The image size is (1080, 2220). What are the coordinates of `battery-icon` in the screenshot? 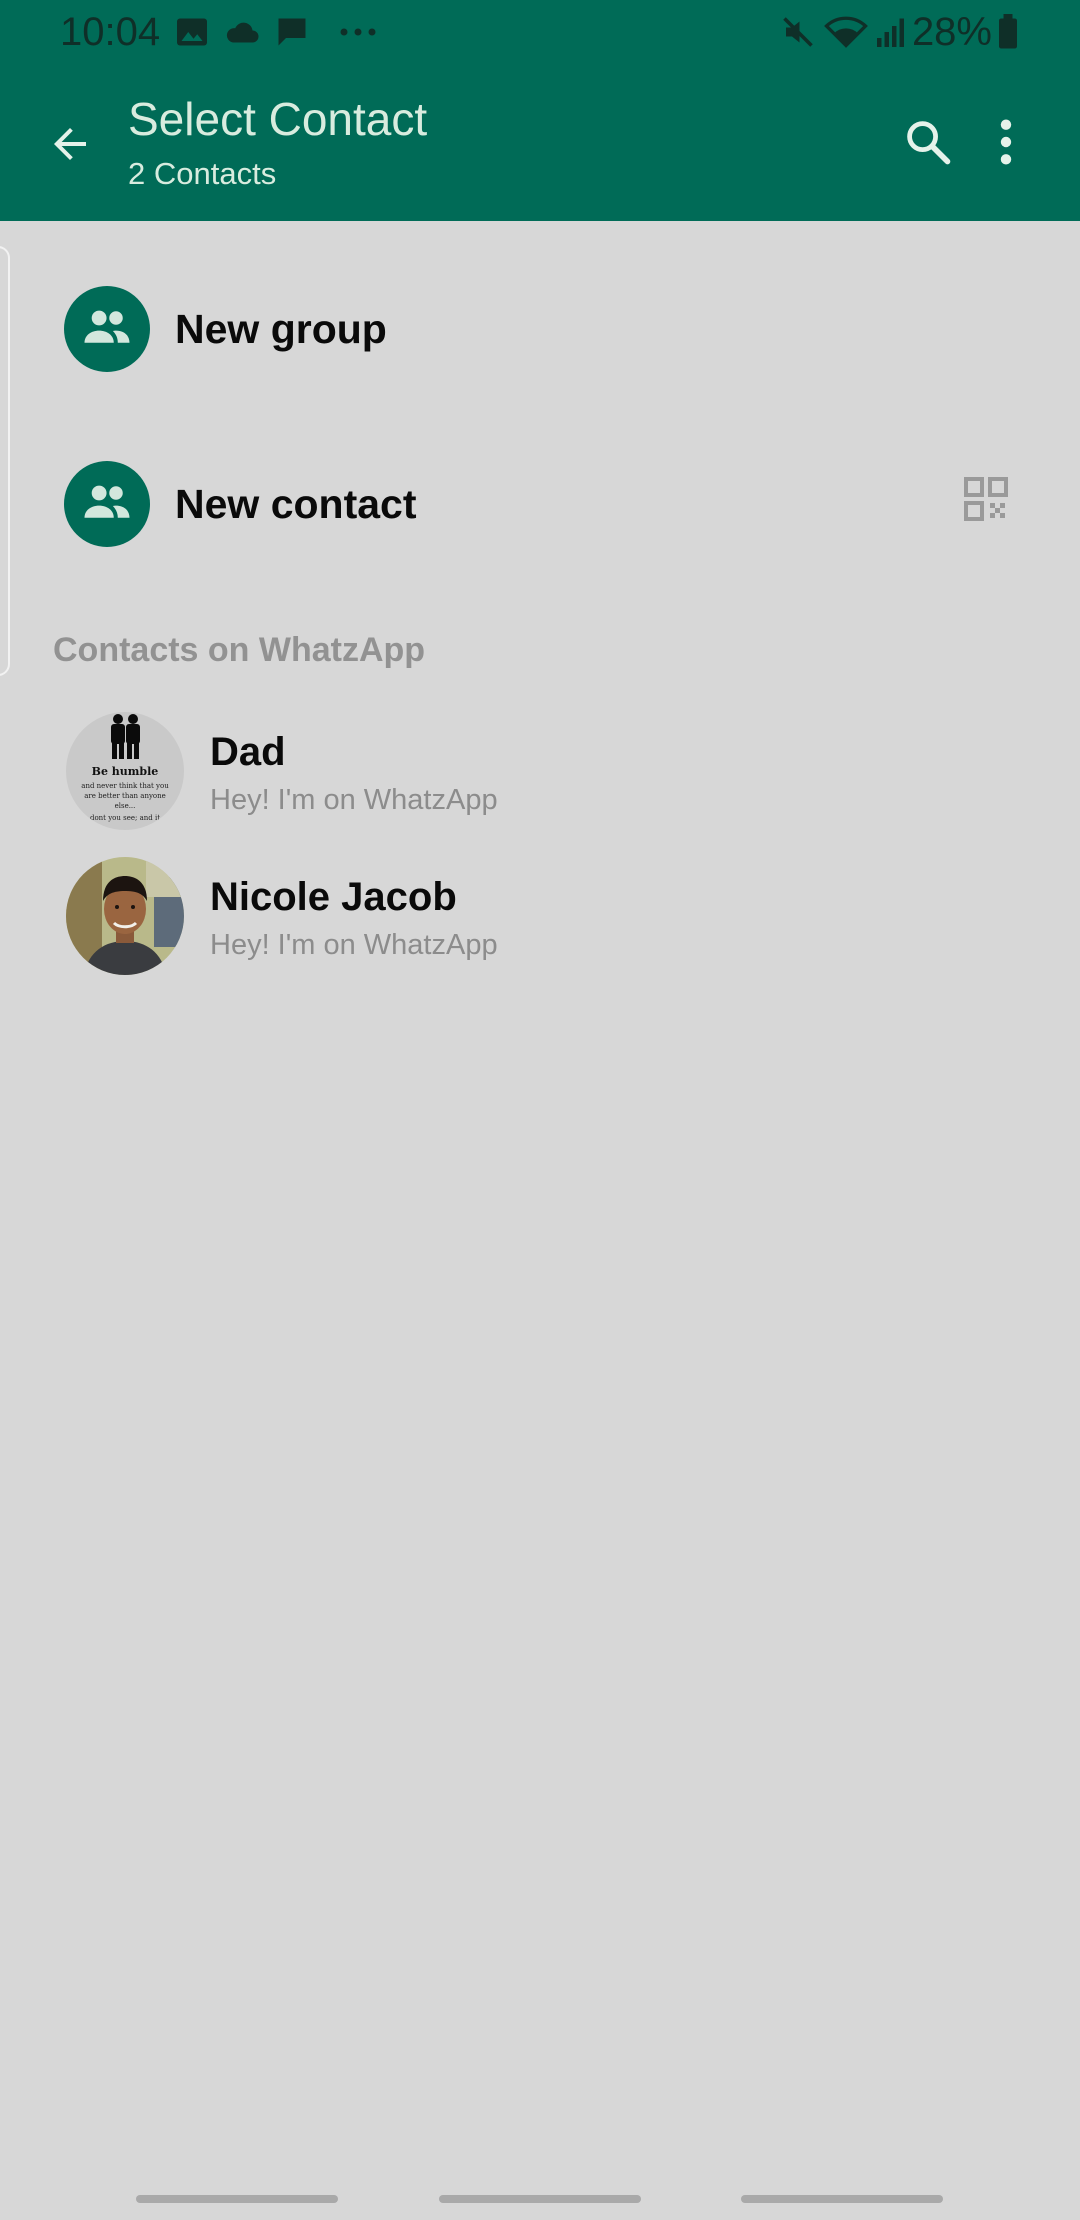 It's located at (1008, 32).